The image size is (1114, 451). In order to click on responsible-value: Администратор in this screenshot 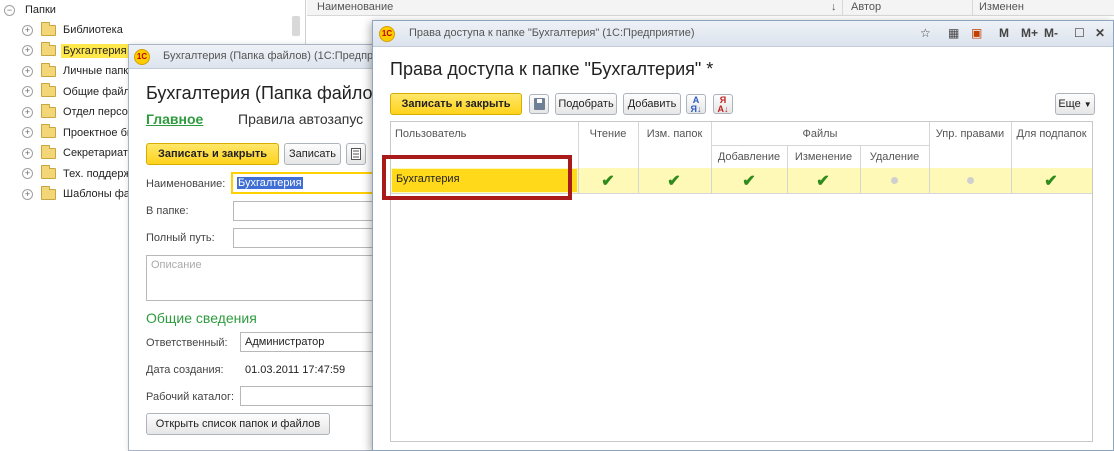, I will do `click(285, 342)`.